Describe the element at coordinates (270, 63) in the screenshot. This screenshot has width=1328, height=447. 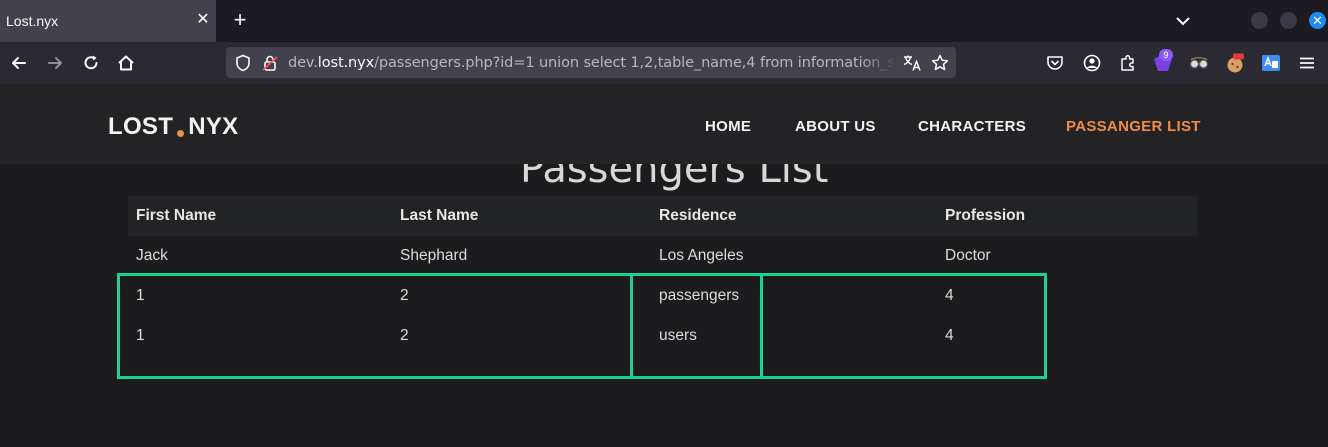
I see `lock-insecure-icon` at that location.